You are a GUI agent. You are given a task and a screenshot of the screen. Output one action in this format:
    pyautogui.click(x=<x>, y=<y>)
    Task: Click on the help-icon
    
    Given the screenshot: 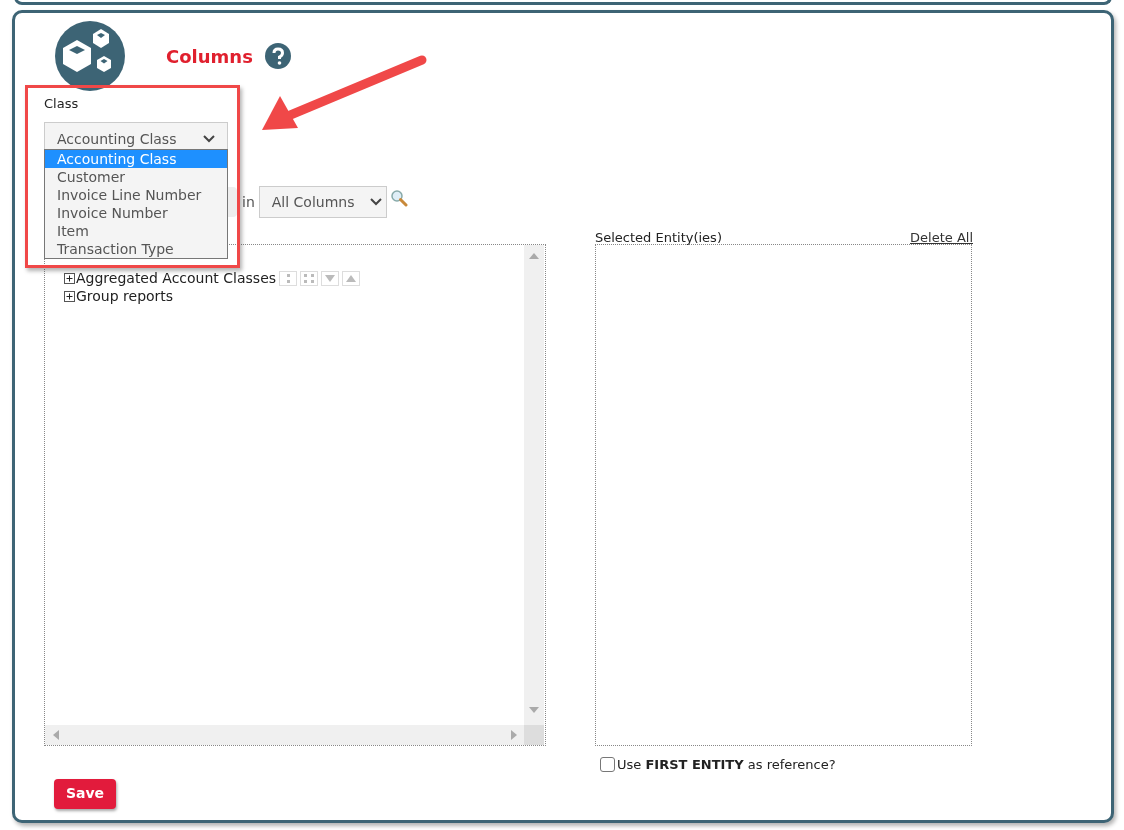 What is the action you would take?
    pyautogui.click(x=277, y=56)
    